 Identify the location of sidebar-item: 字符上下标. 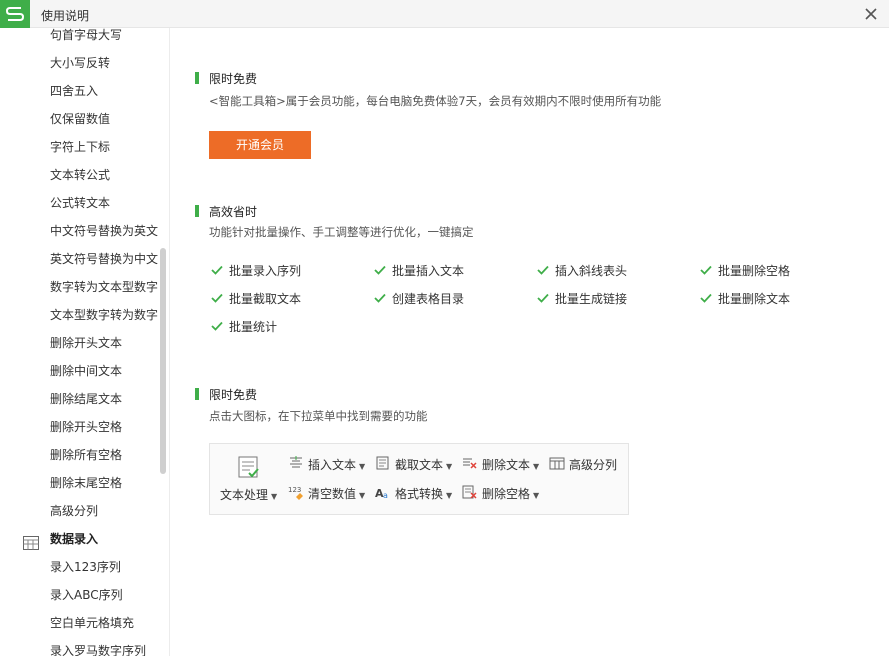
(81, 147).